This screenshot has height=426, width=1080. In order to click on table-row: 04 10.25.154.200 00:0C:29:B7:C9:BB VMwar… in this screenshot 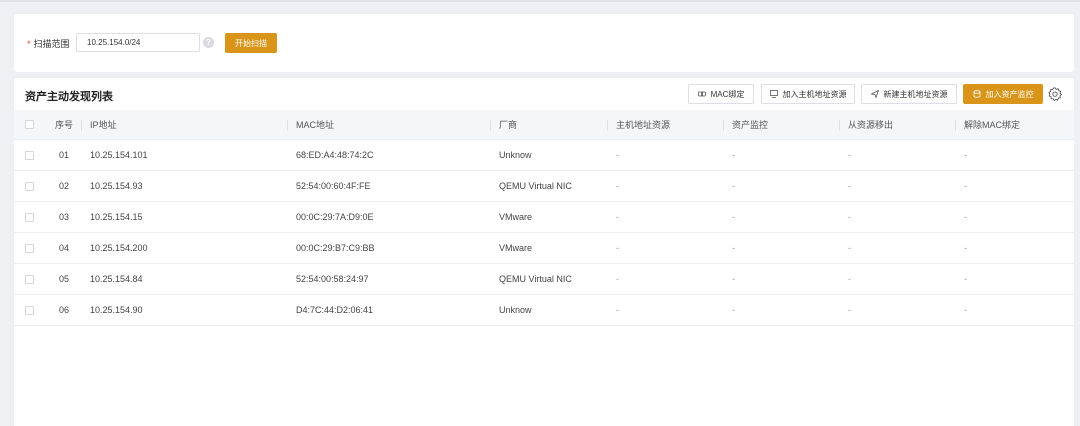, I will do `click(544, 248)`.